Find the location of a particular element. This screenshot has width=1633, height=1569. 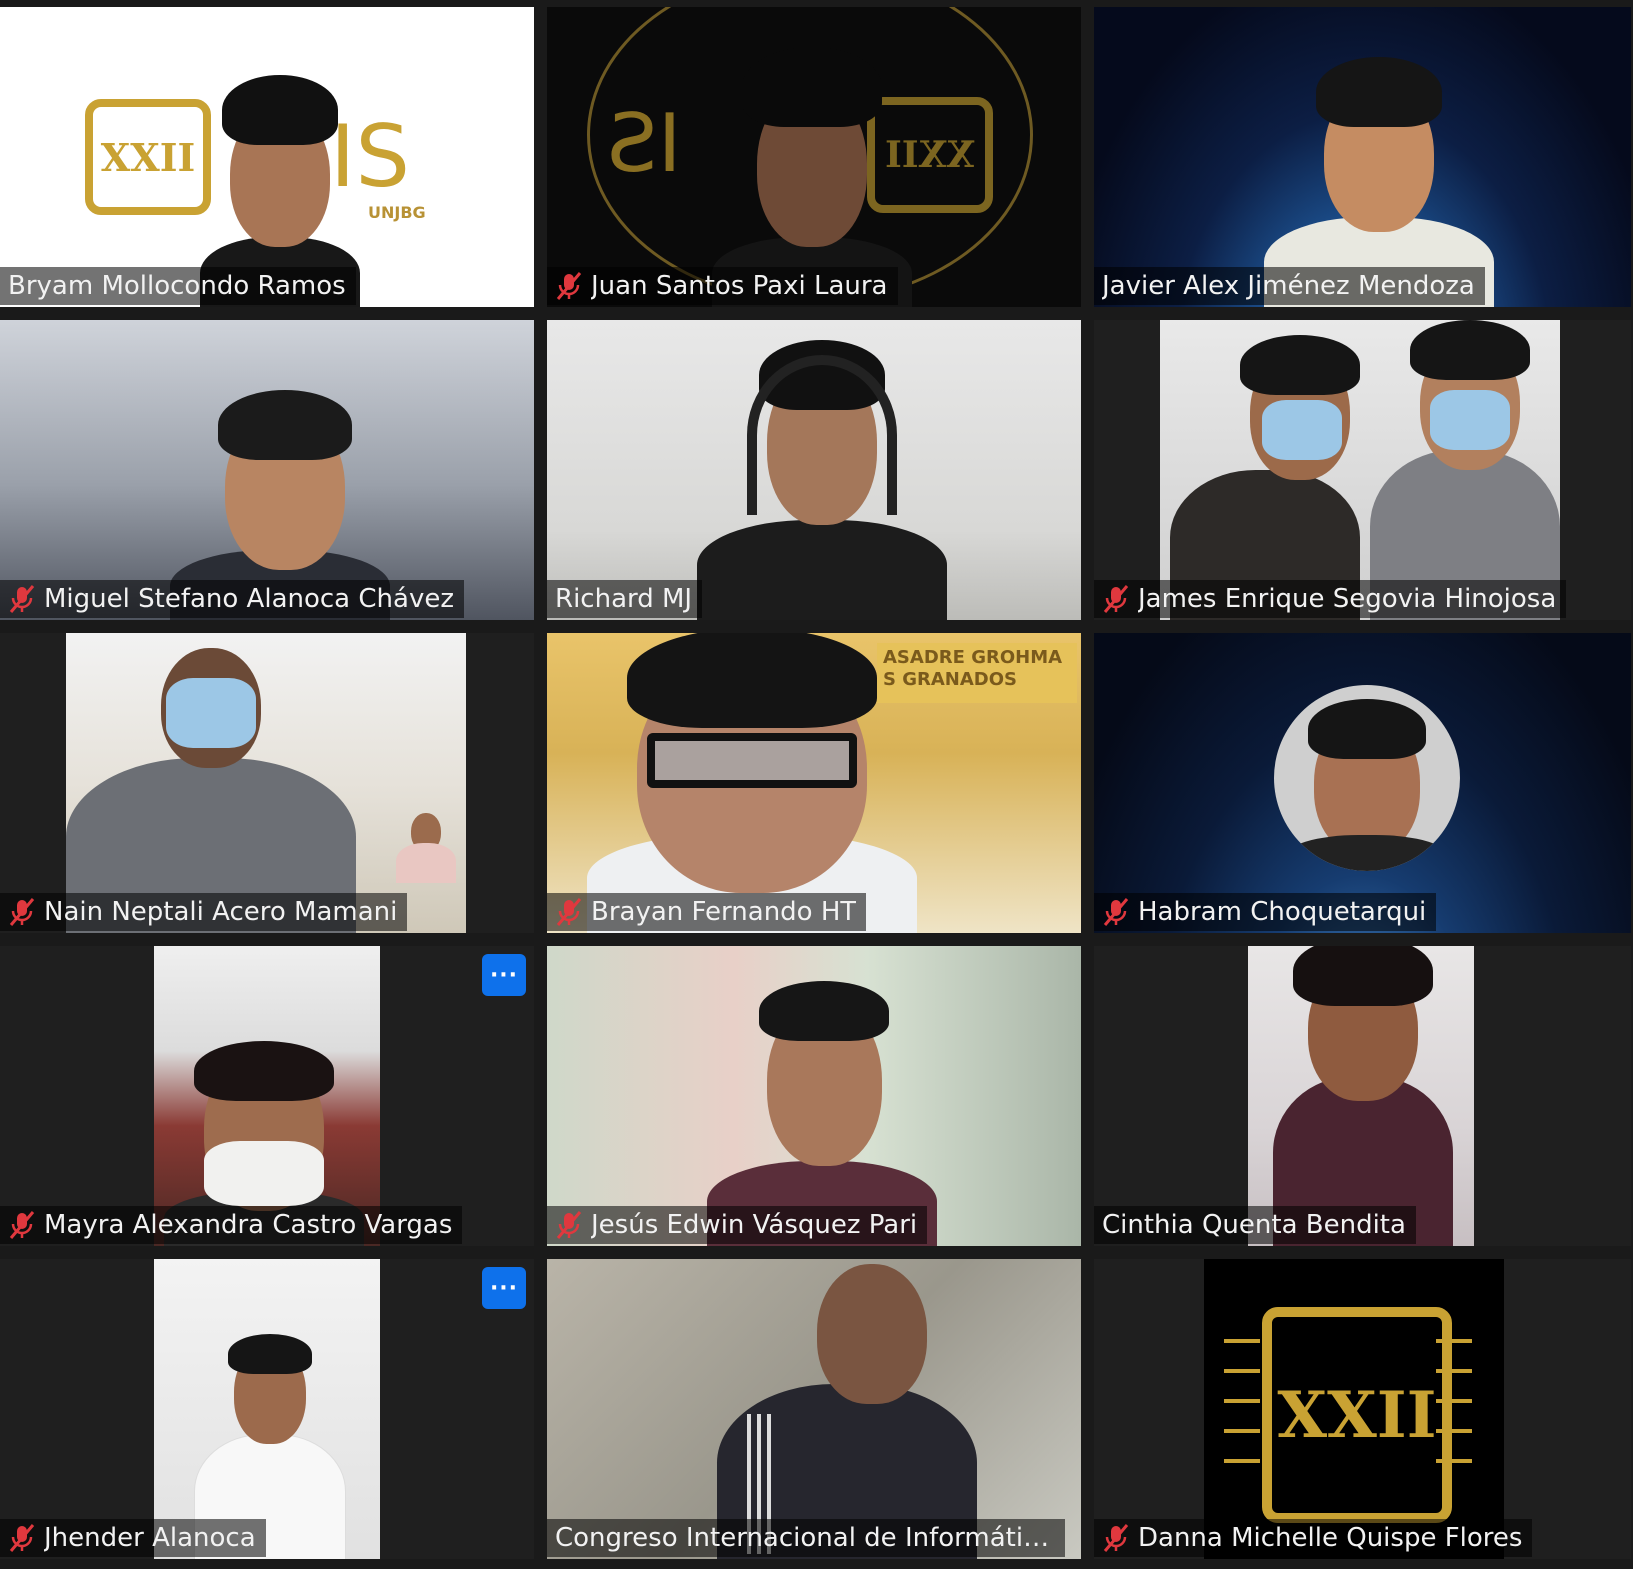

participant-name: Jesús Edwin Vásquez Pari is located at coordinates (754, 1225).